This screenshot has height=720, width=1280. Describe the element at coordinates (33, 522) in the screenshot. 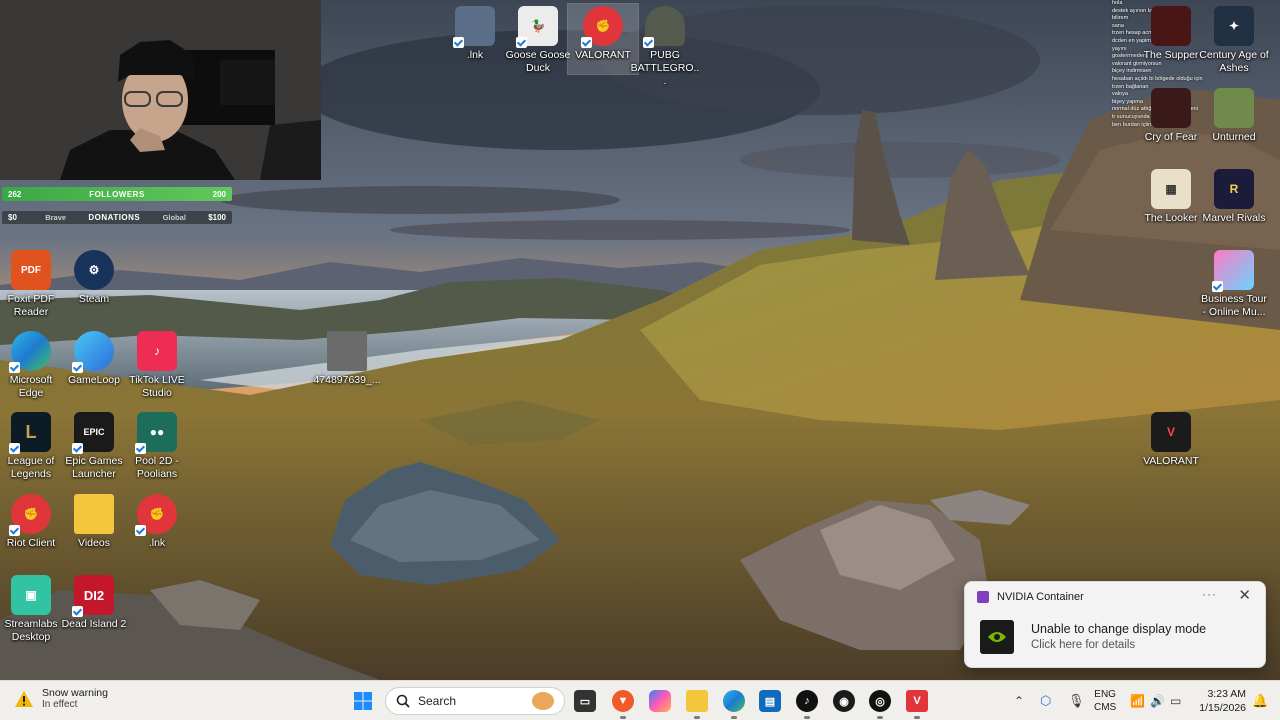

I see `desktop-icon-riot-client: ✊ Riot Client` at that location.